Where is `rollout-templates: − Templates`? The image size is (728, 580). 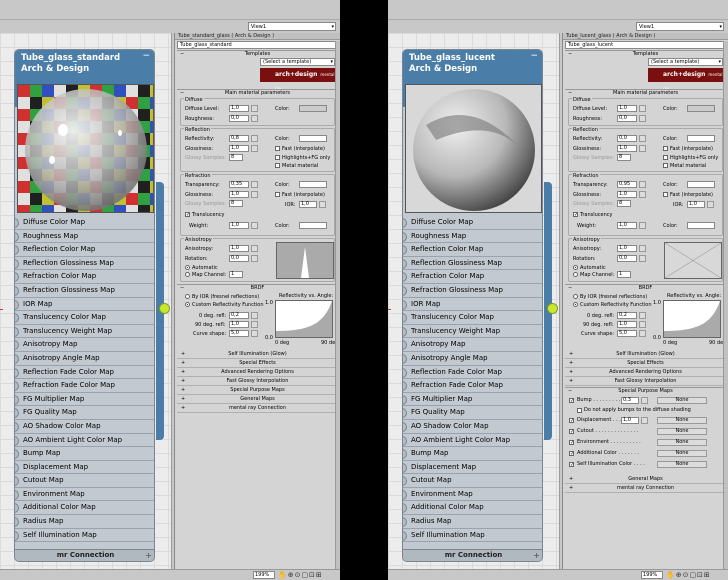 rollout-templates: − Templates is located at coordinates (645, 53).